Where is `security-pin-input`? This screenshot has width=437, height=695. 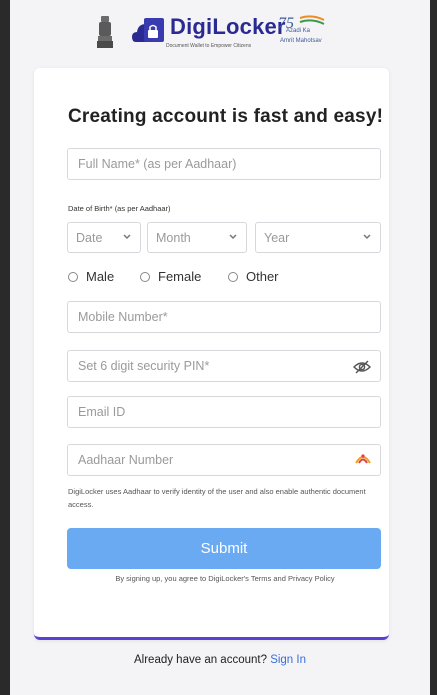
security-pin-input is located at coordinates (224, 366).